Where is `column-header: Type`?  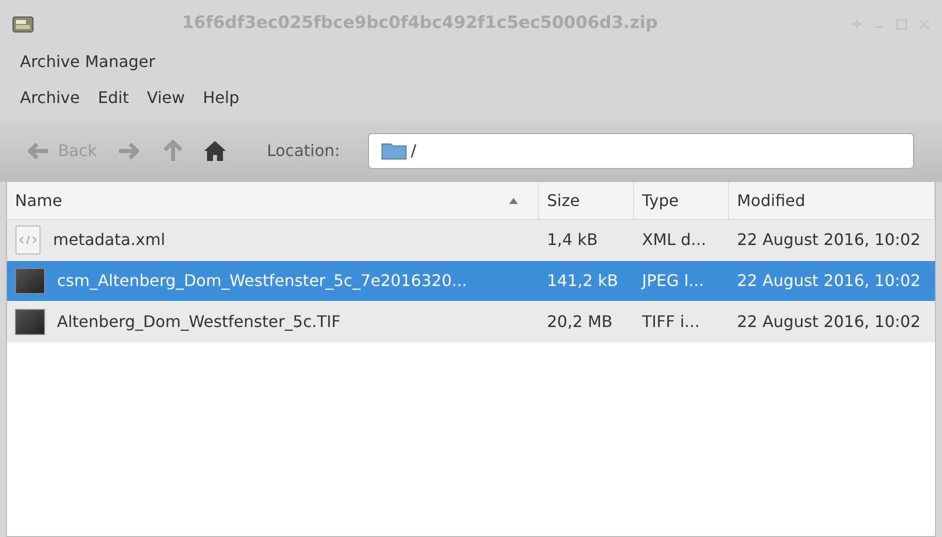 column-header: Type is located at coordinates (681, 200).